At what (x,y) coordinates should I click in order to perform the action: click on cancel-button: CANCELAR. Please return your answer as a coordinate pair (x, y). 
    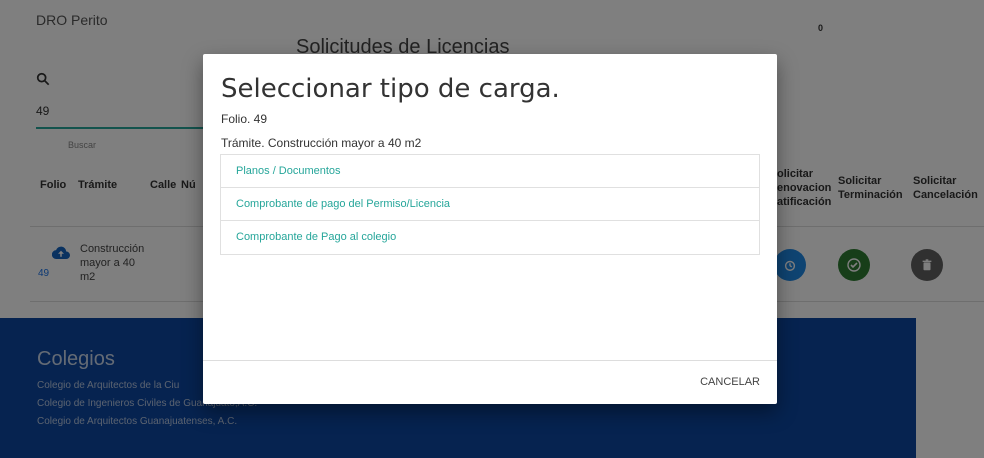
    Looking at the image, I should click on (730, 382).